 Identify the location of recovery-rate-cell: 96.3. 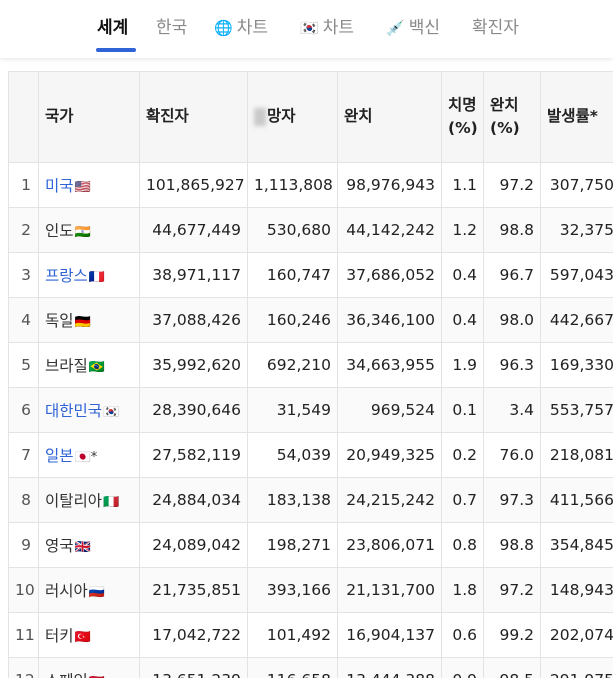
(512, 365).